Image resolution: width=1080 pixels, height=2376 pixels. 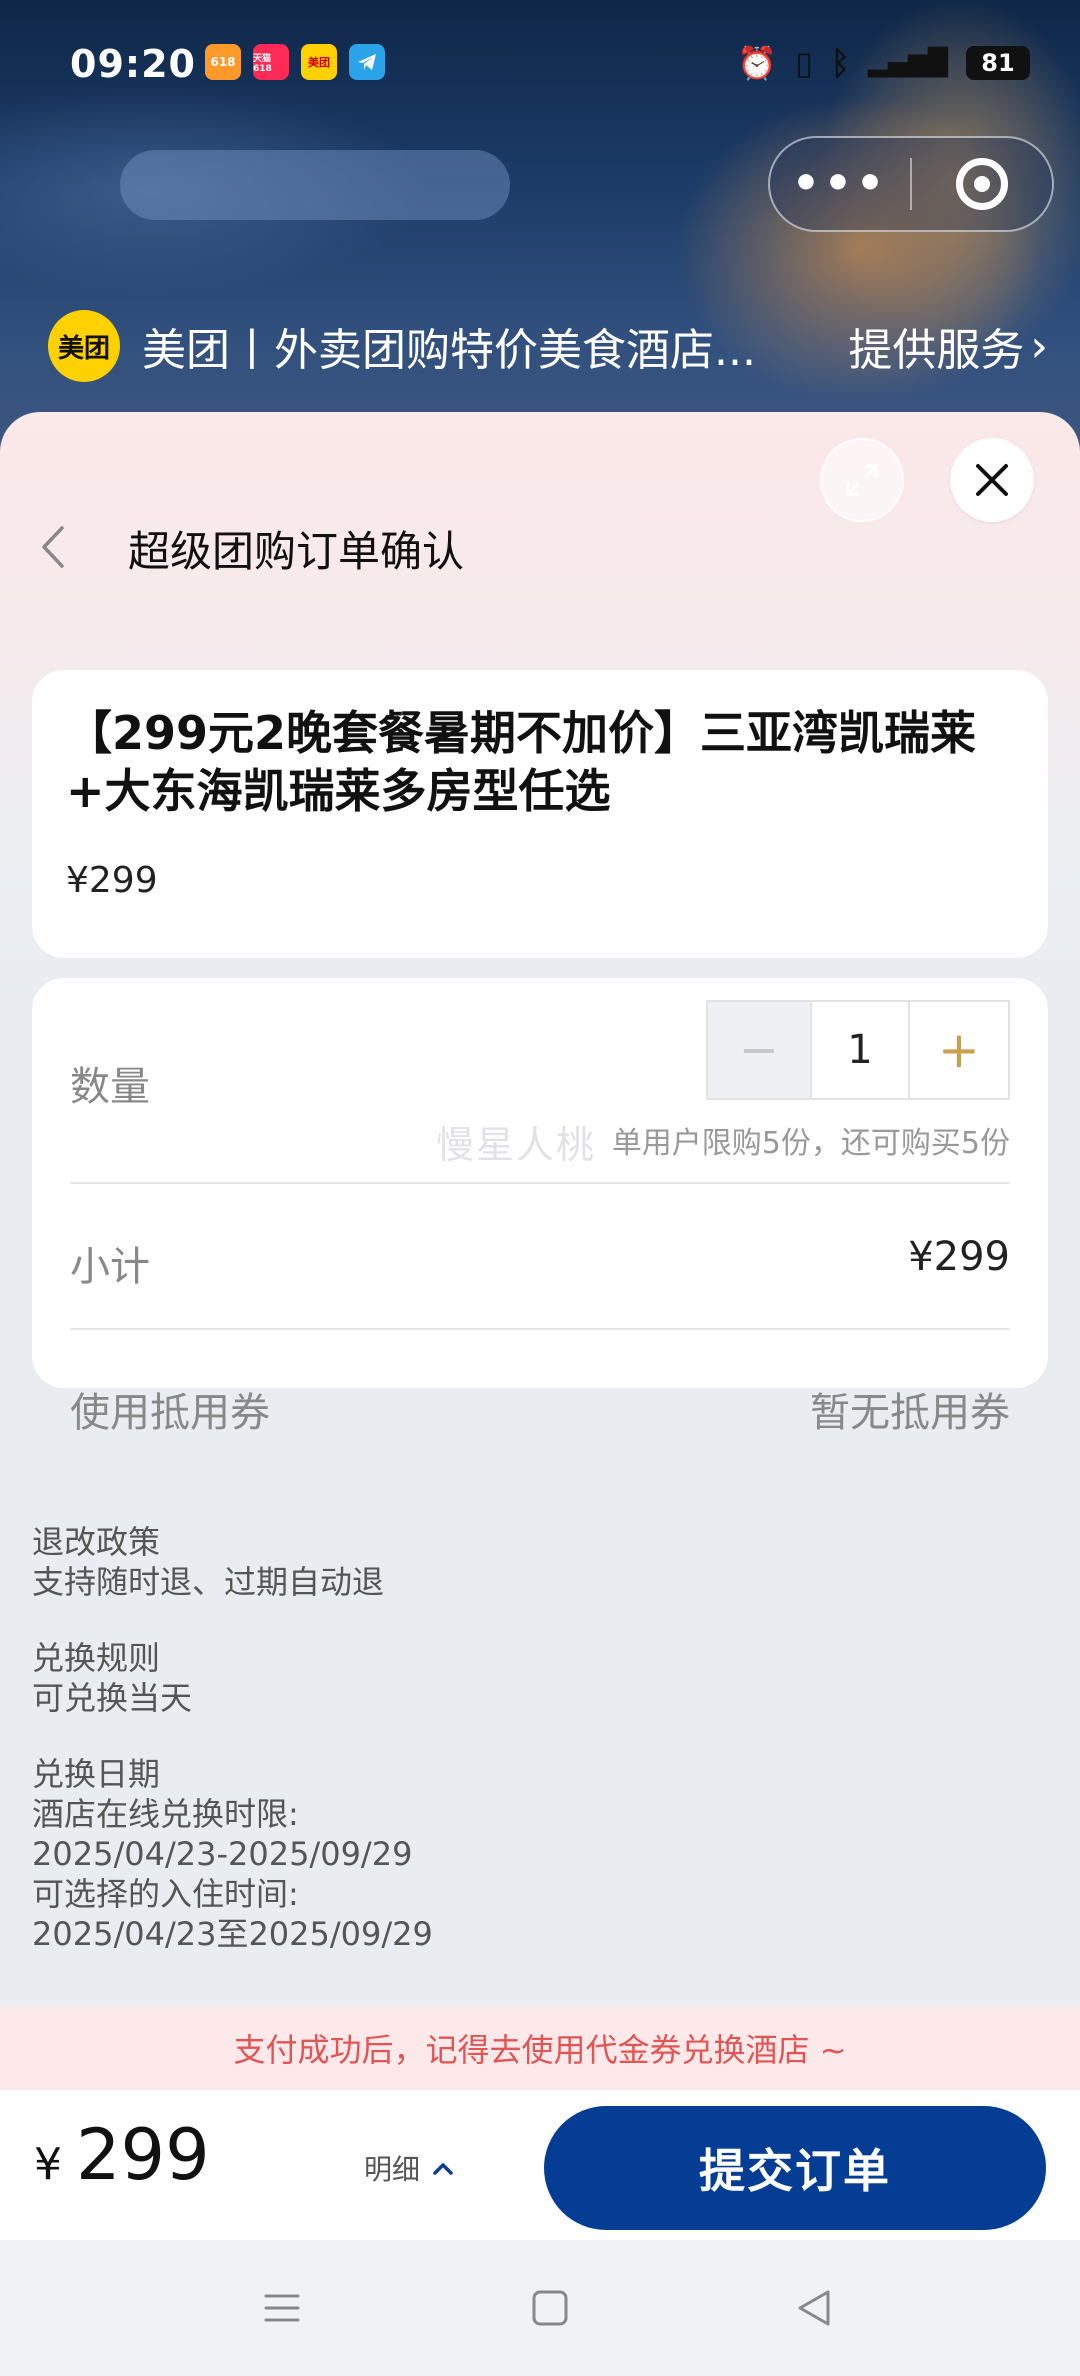 I want to click on expand-icon, so click(x=862, y=480).